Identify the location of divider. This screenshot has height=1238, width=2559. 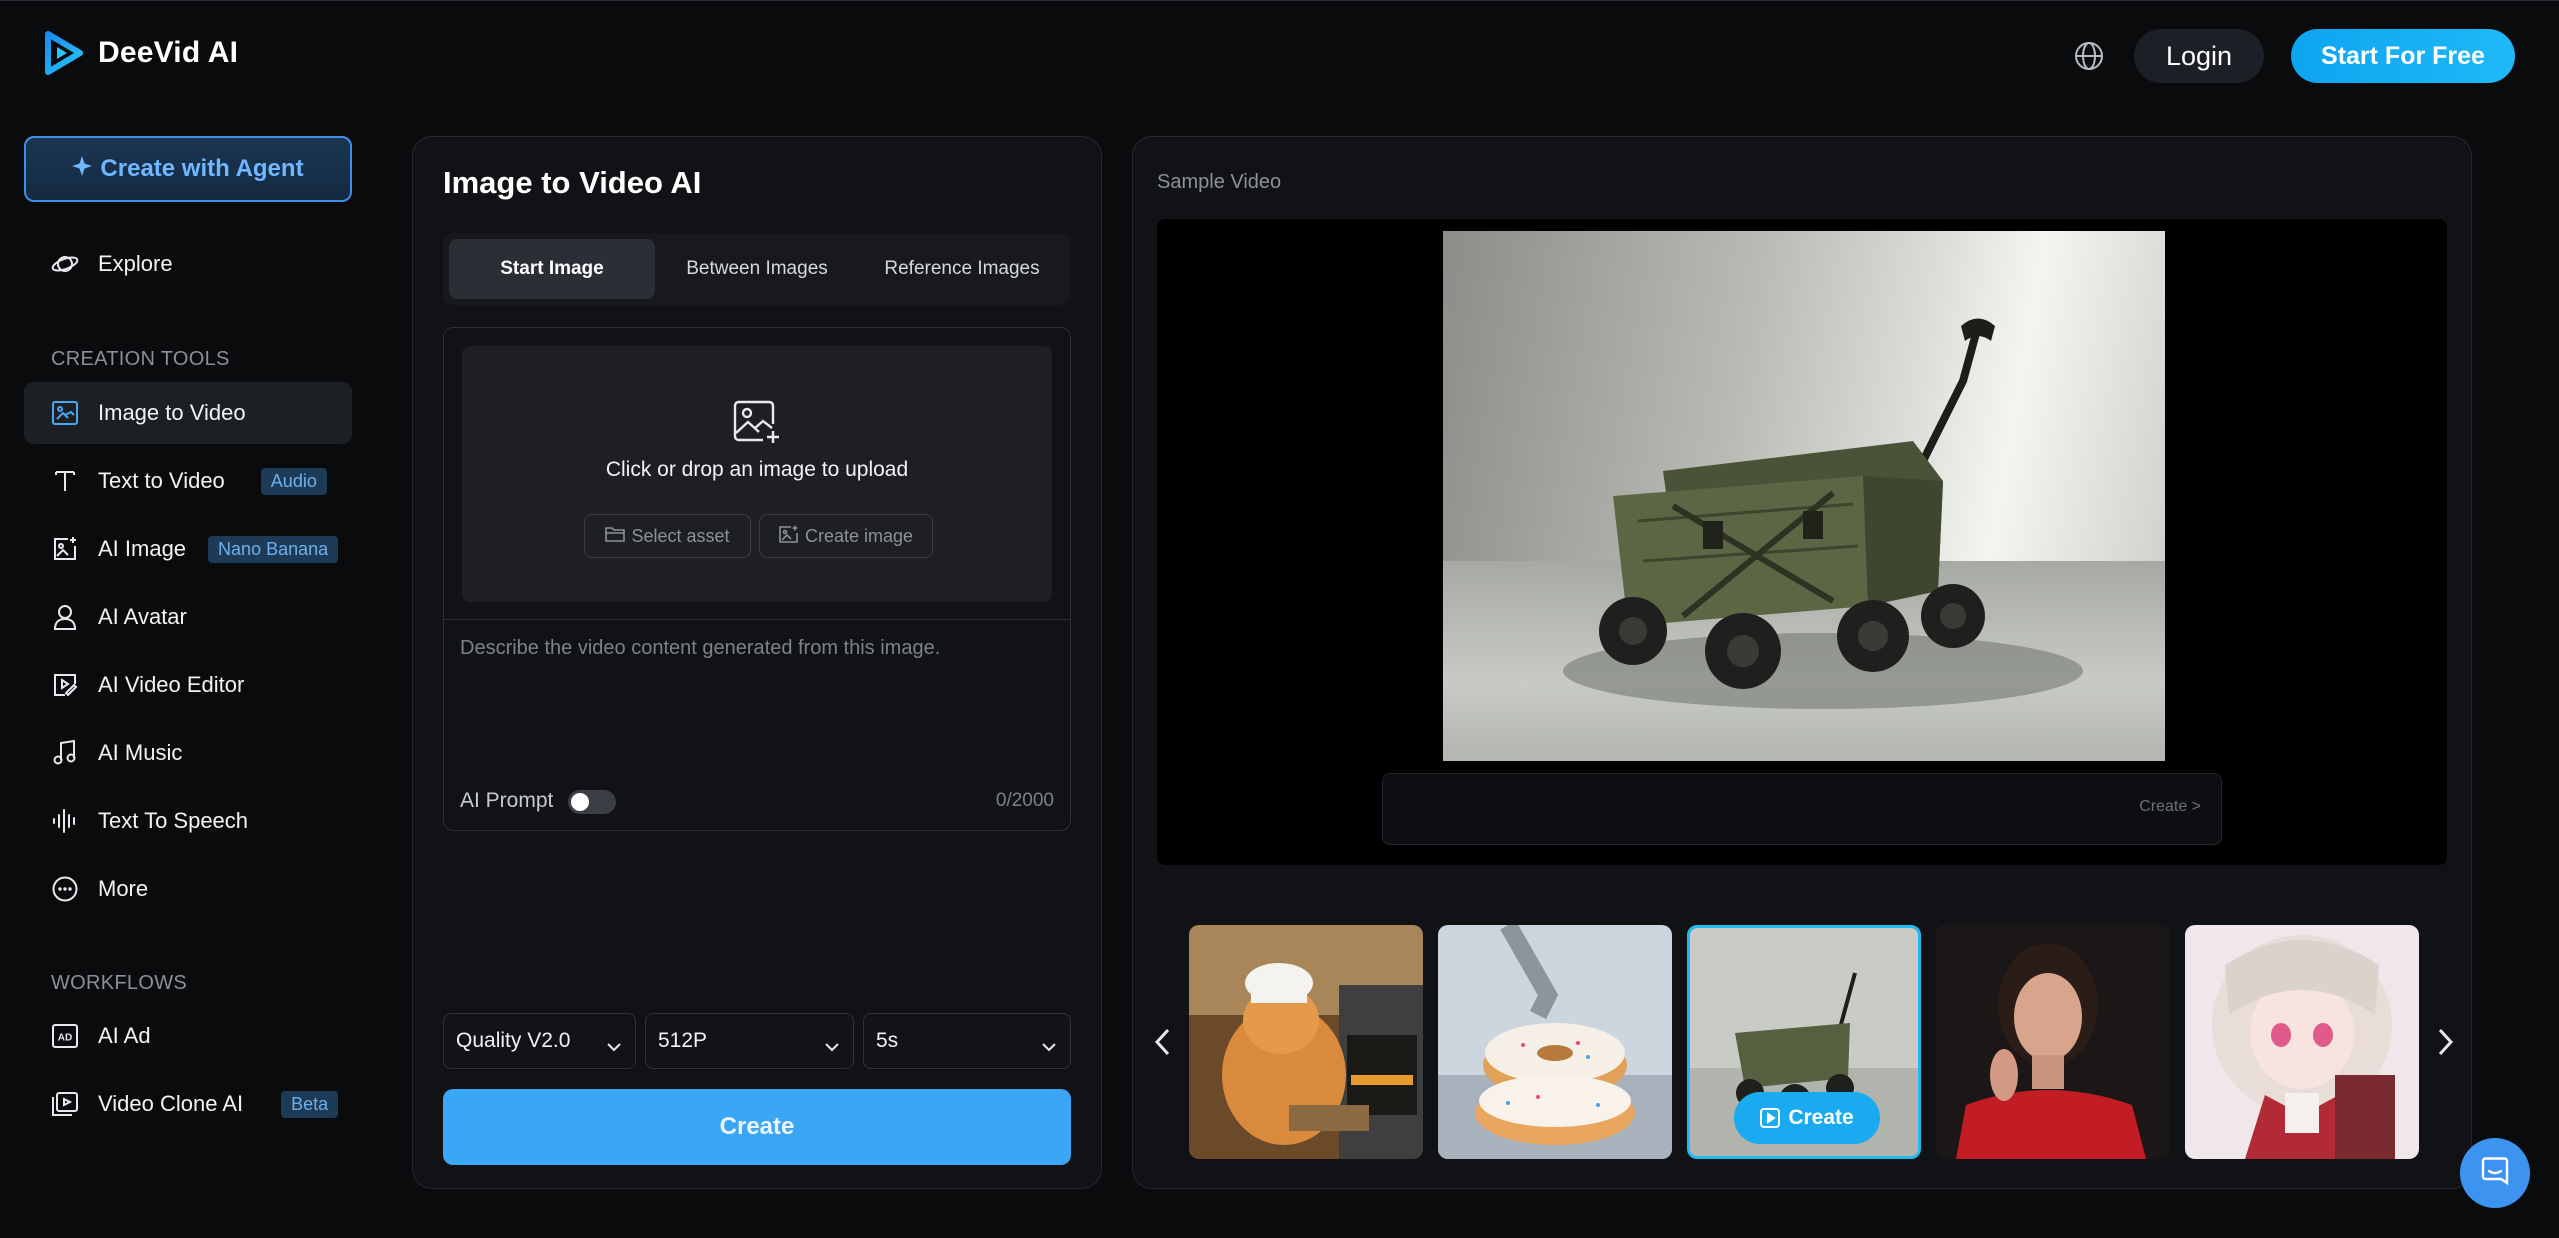
(757, 619).